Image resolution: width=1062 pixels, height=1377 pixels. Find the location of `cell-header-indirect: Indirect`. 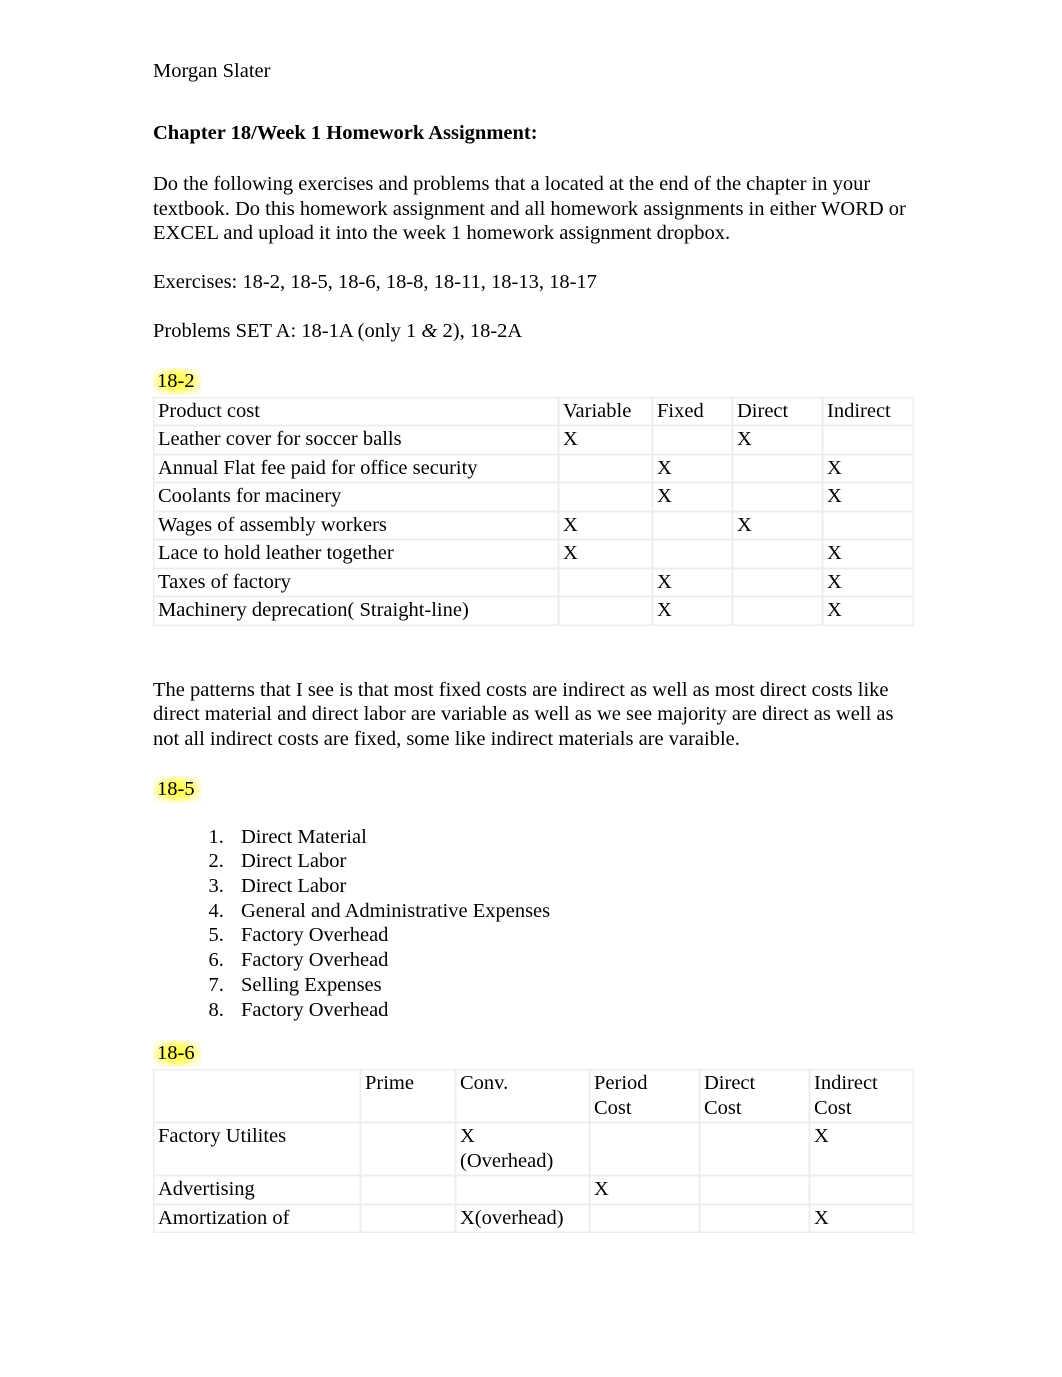

cell-header-indirect: Indirect is located at coordinates (868, 411).